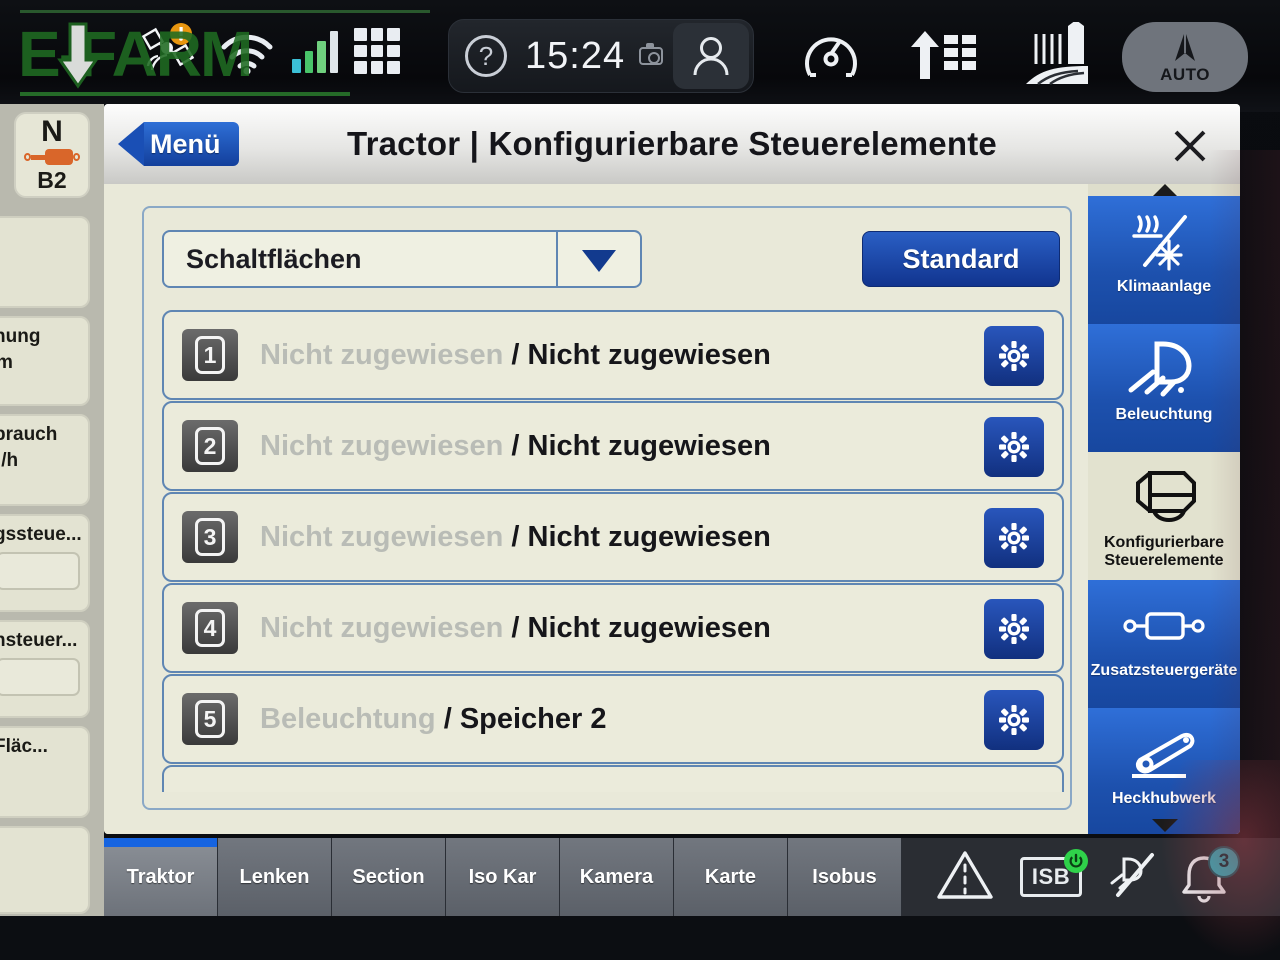  I want to click on user-profile-button, so click(711, 56).